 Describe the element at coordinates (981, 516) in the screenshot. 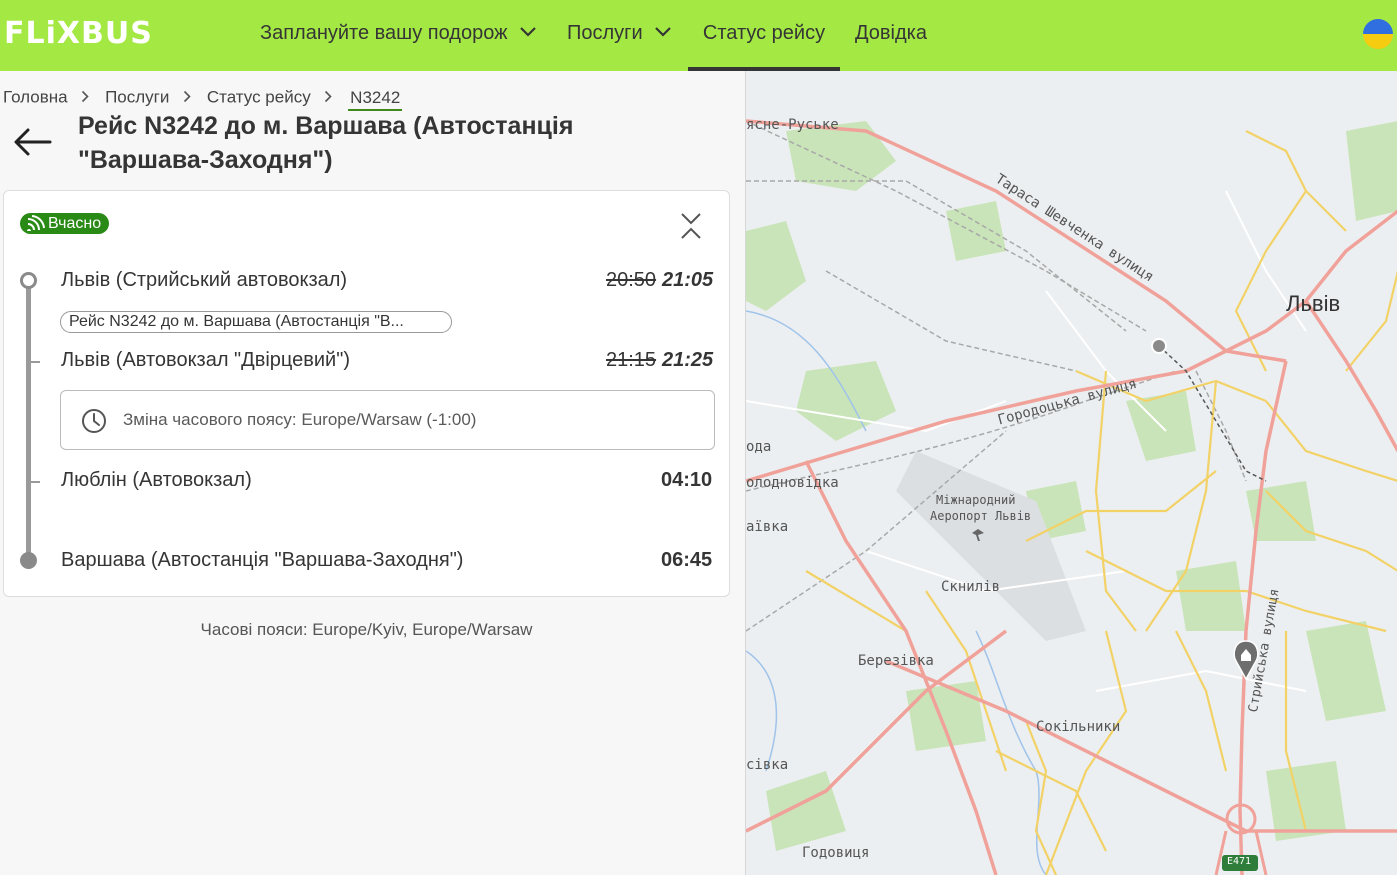

I see `map-label-airport: Аеропорт Львів` at that location.